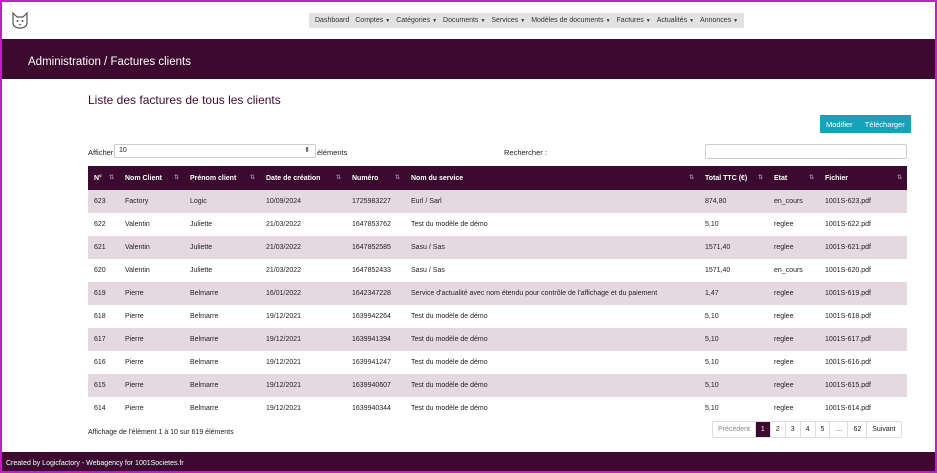 This screenshot has width=937, height=473. What do you see at coordinates (303, 178) in the screenshot?
I see `column-header: Date de création ⇅` at bounding box center [303, 178].